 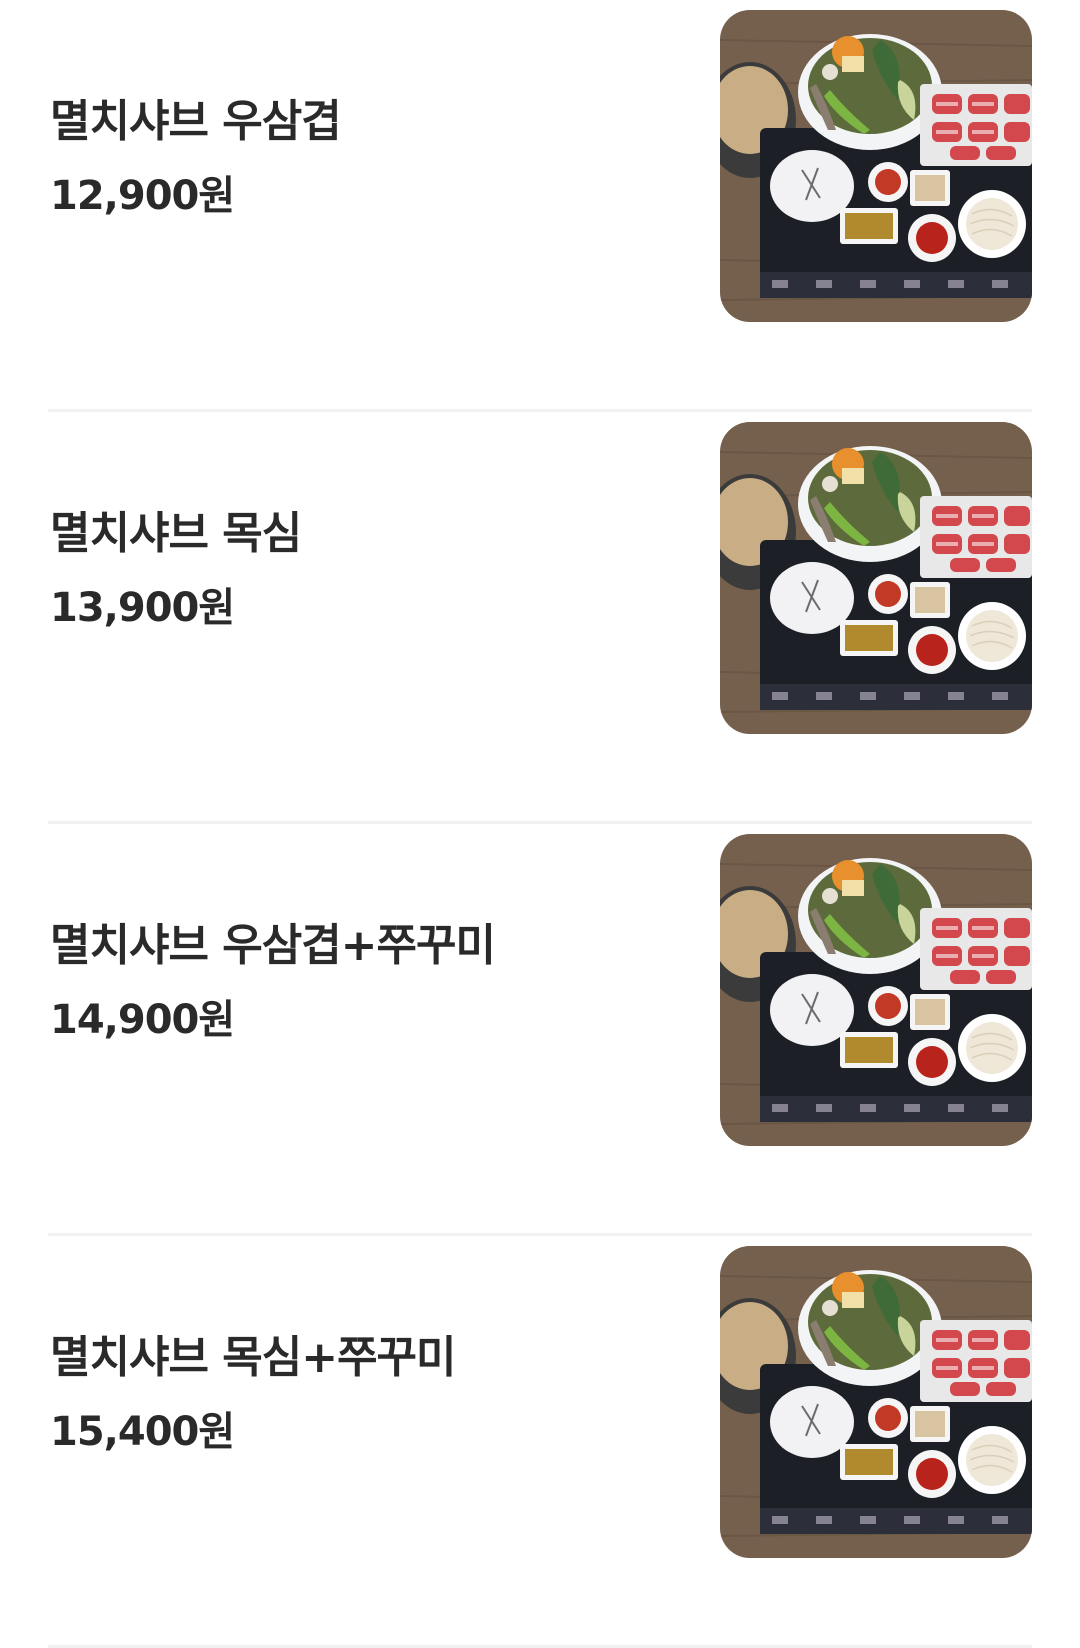 What do you see at coordinates (196, 122) in the screenshot?
I see `menu-item-name: 멸치샤브 우삼겹` at bounding box center [196, 122].